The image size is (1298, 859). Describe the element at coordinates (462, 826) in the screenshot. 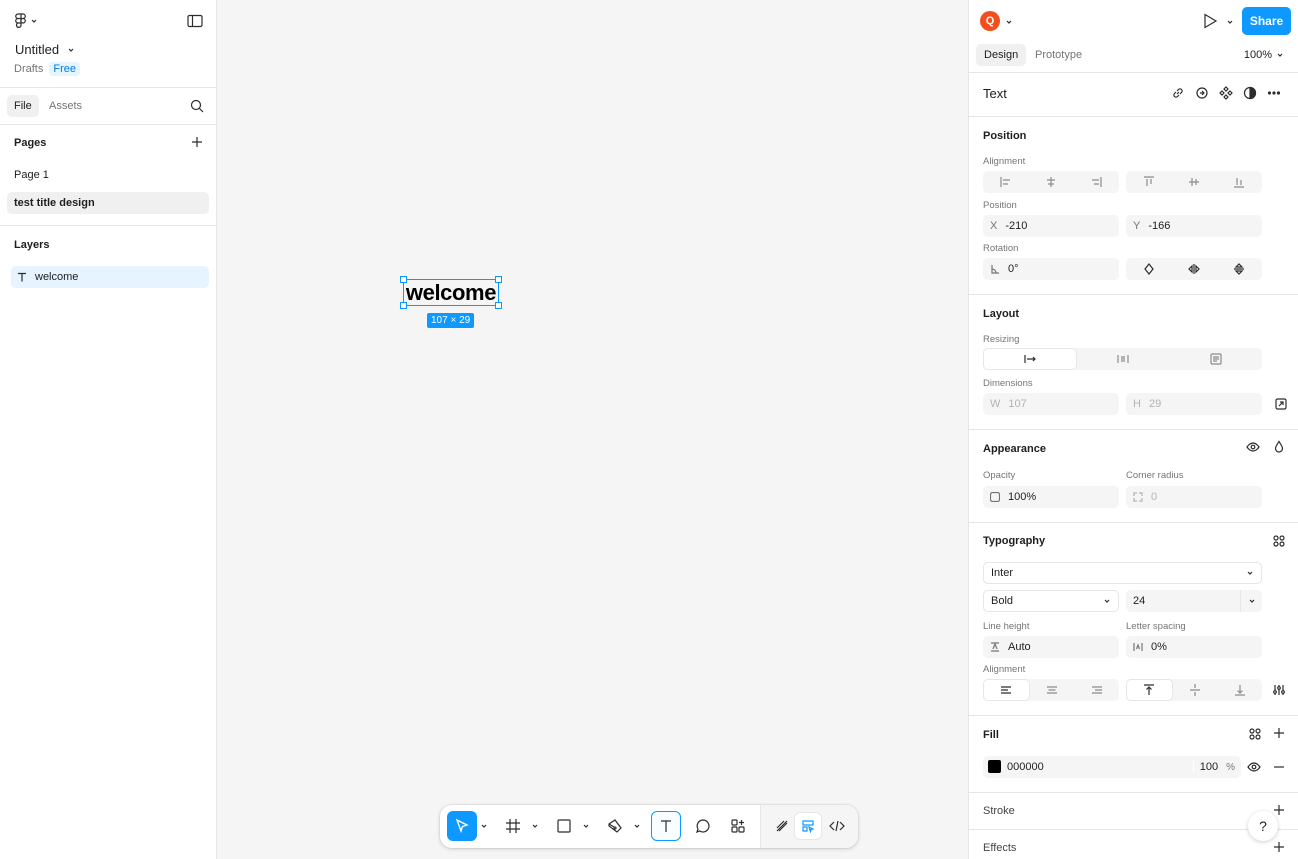

I see `move-tool-button` at that location.